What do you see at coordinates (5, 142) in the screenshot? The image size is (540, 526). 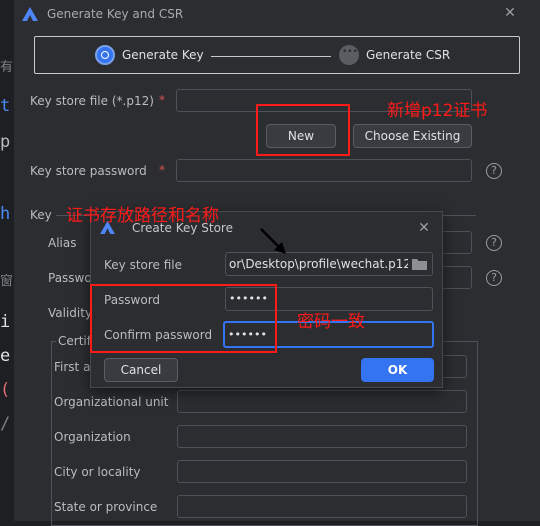 I see `editor-glyph: p` at bounding box center [5, 142].